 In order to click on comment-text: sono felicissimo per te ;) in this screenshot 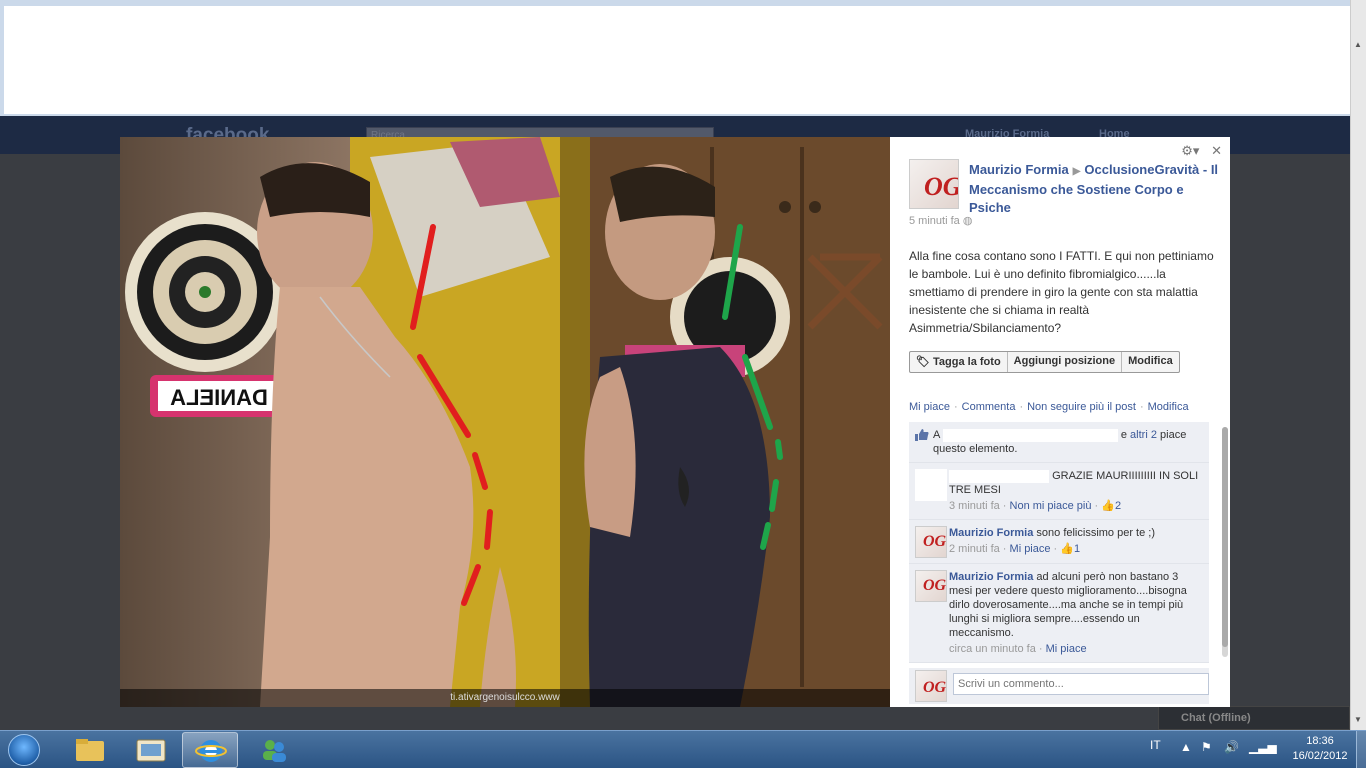, I will do `click(1096, 533)`.